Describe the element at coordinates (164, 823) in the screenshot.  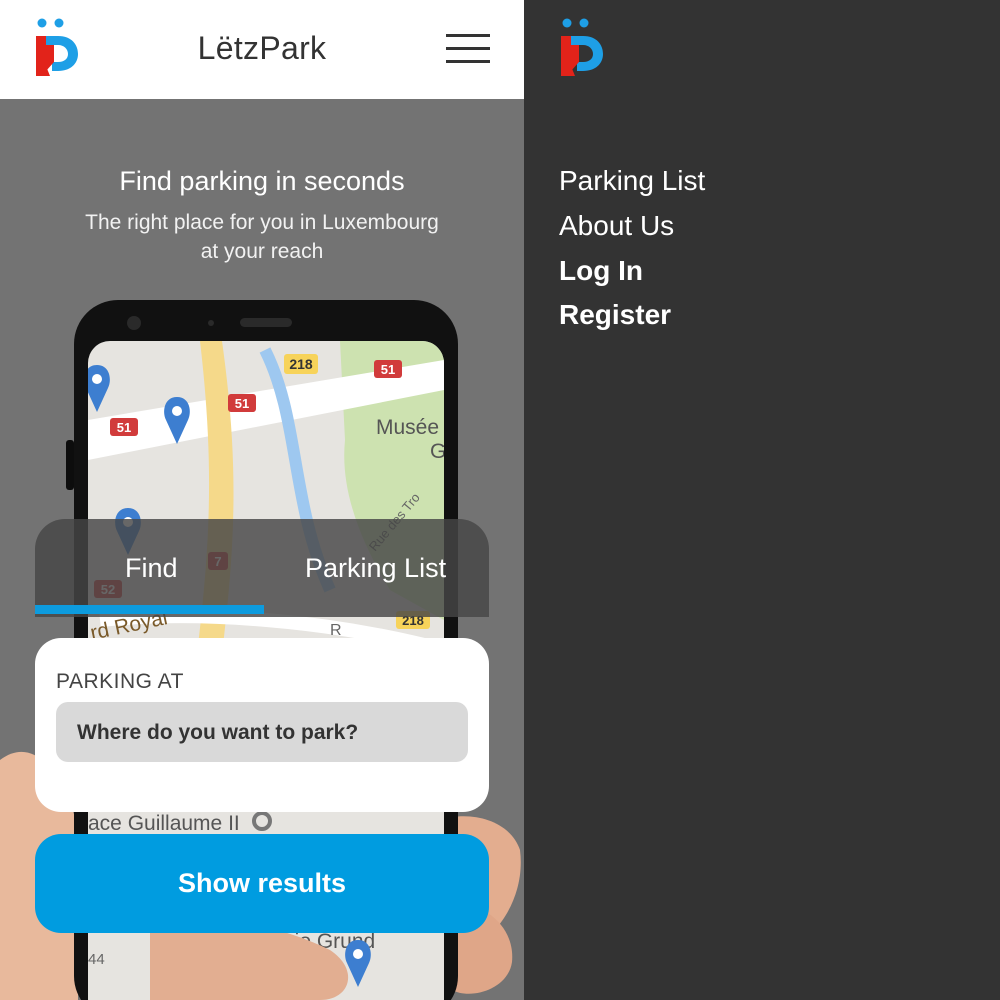
I see `map-place-label: ace Guillaume II` at that location.